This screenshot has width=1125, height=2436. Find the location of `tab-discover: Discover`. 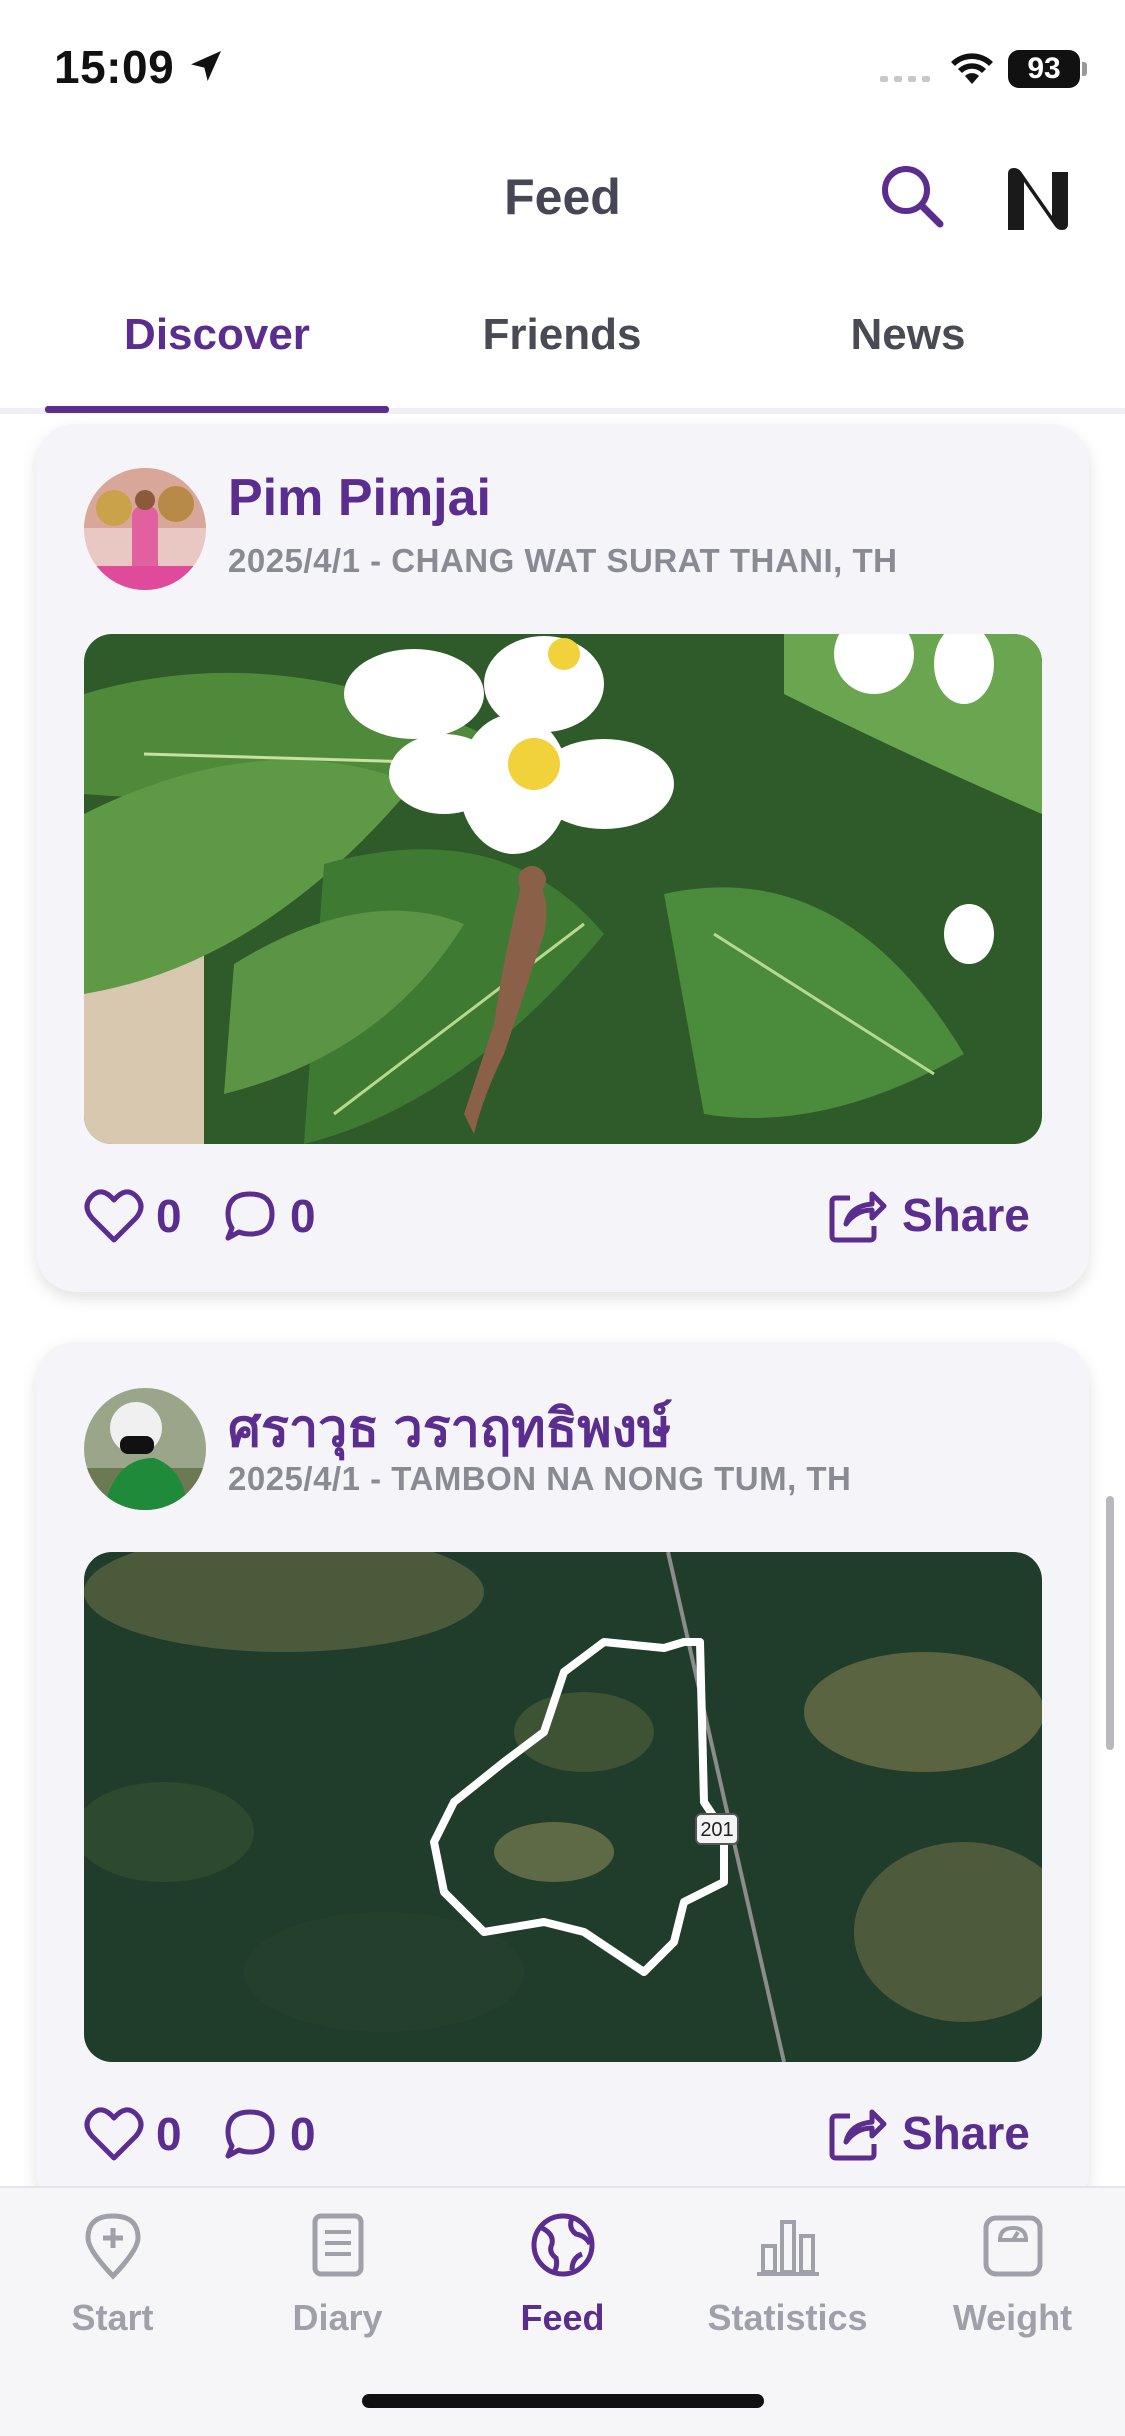

tab-discover: Discover is located at coordinates (217, 335).